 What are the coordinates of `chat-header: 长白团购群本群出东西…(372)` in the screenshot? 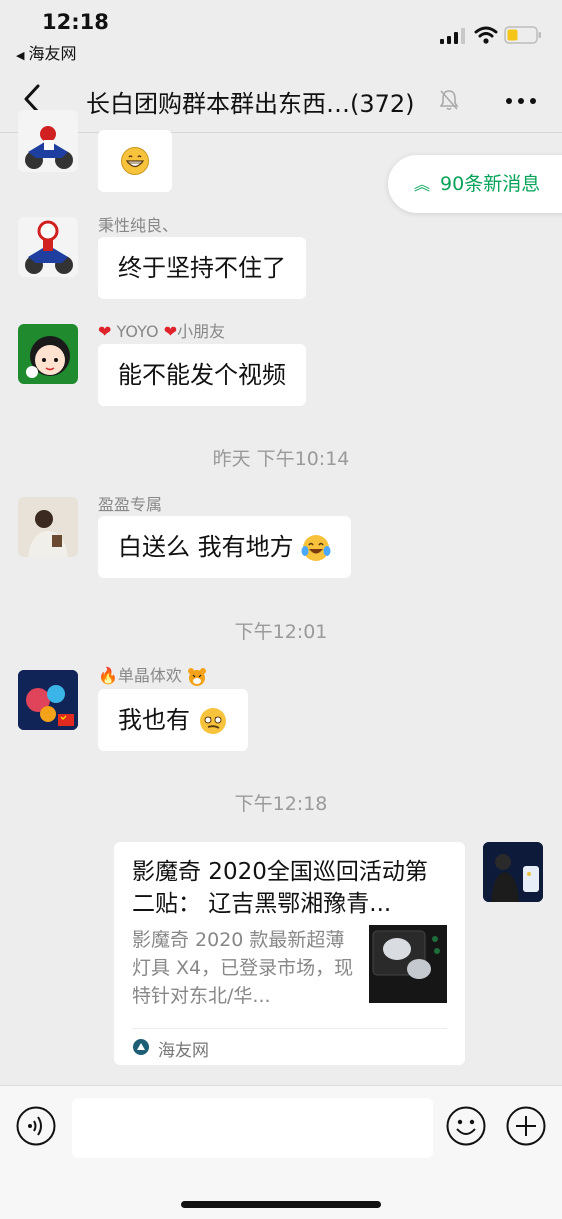 It's located at (281, 100).